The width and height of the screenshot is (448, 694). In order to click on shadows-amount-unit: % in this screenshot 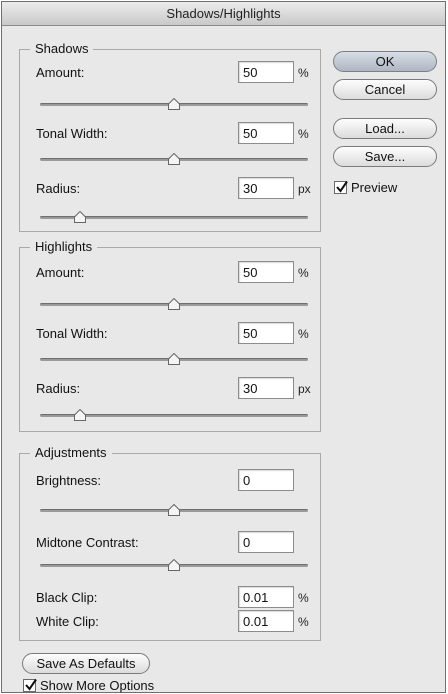, I will do `click(303, 73)`.